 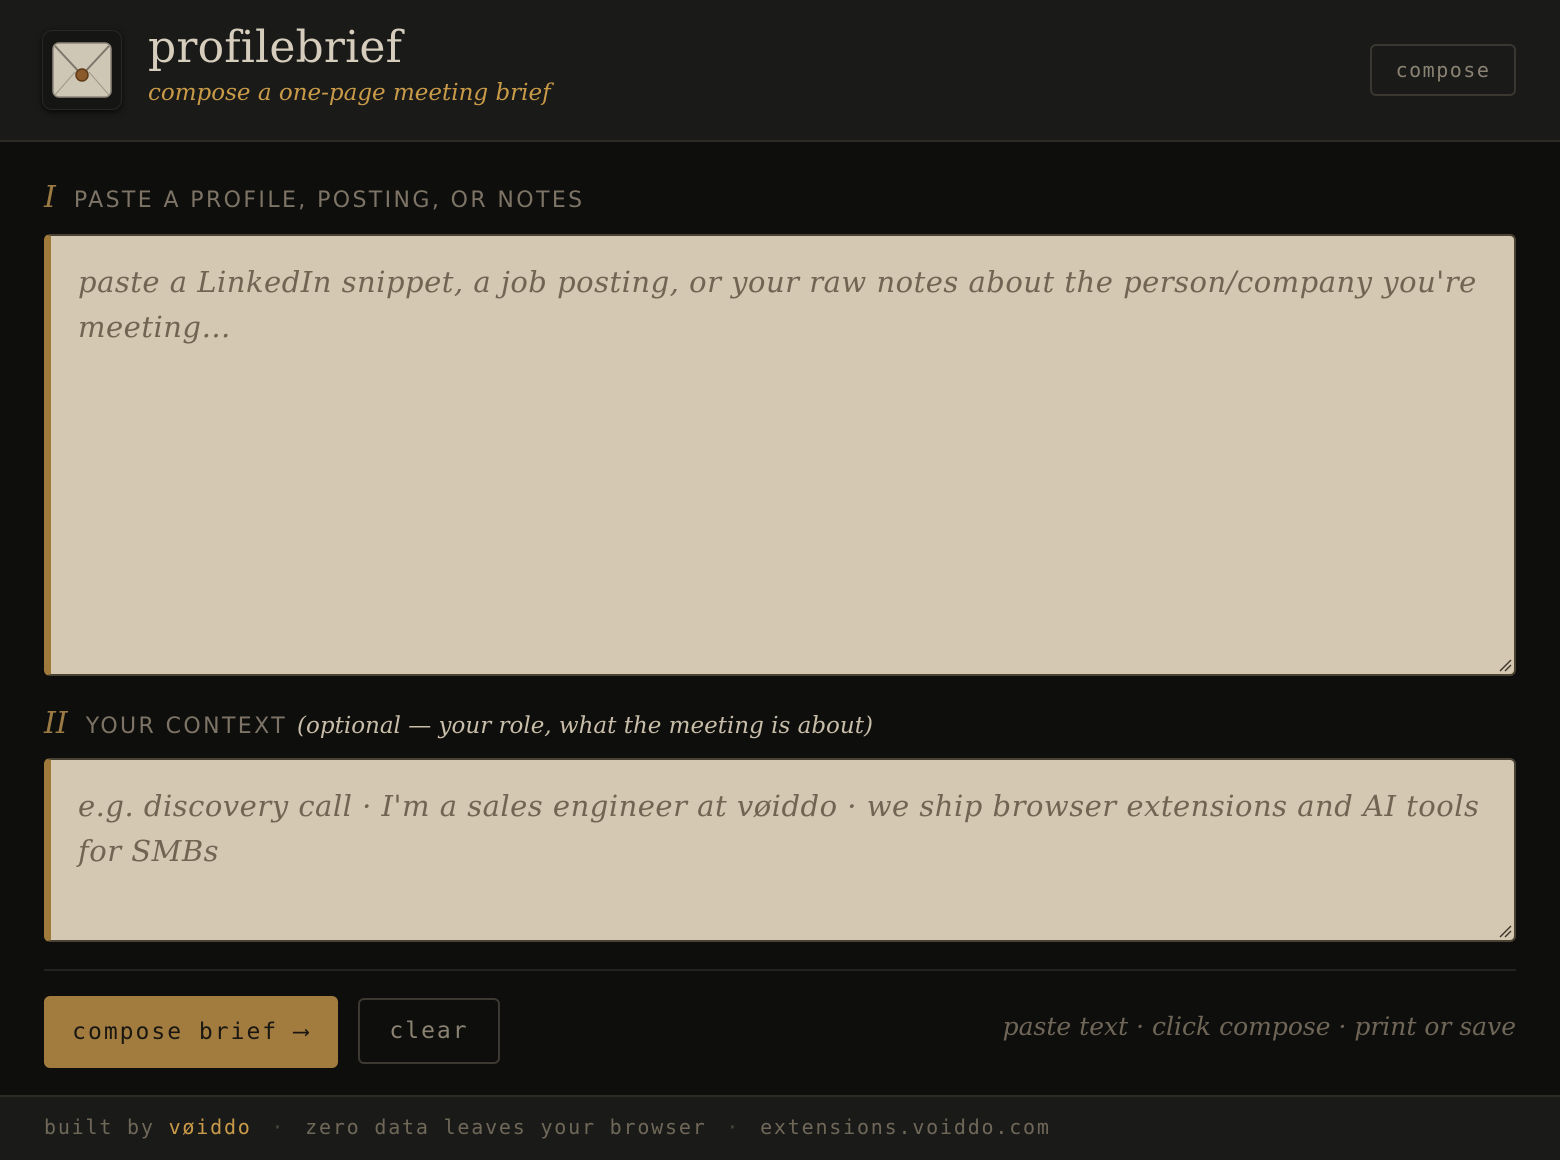 I want to click on section-1-label: PASTE A PROFILE, POSTING, OR NOTES, so click(x=329, y=200).